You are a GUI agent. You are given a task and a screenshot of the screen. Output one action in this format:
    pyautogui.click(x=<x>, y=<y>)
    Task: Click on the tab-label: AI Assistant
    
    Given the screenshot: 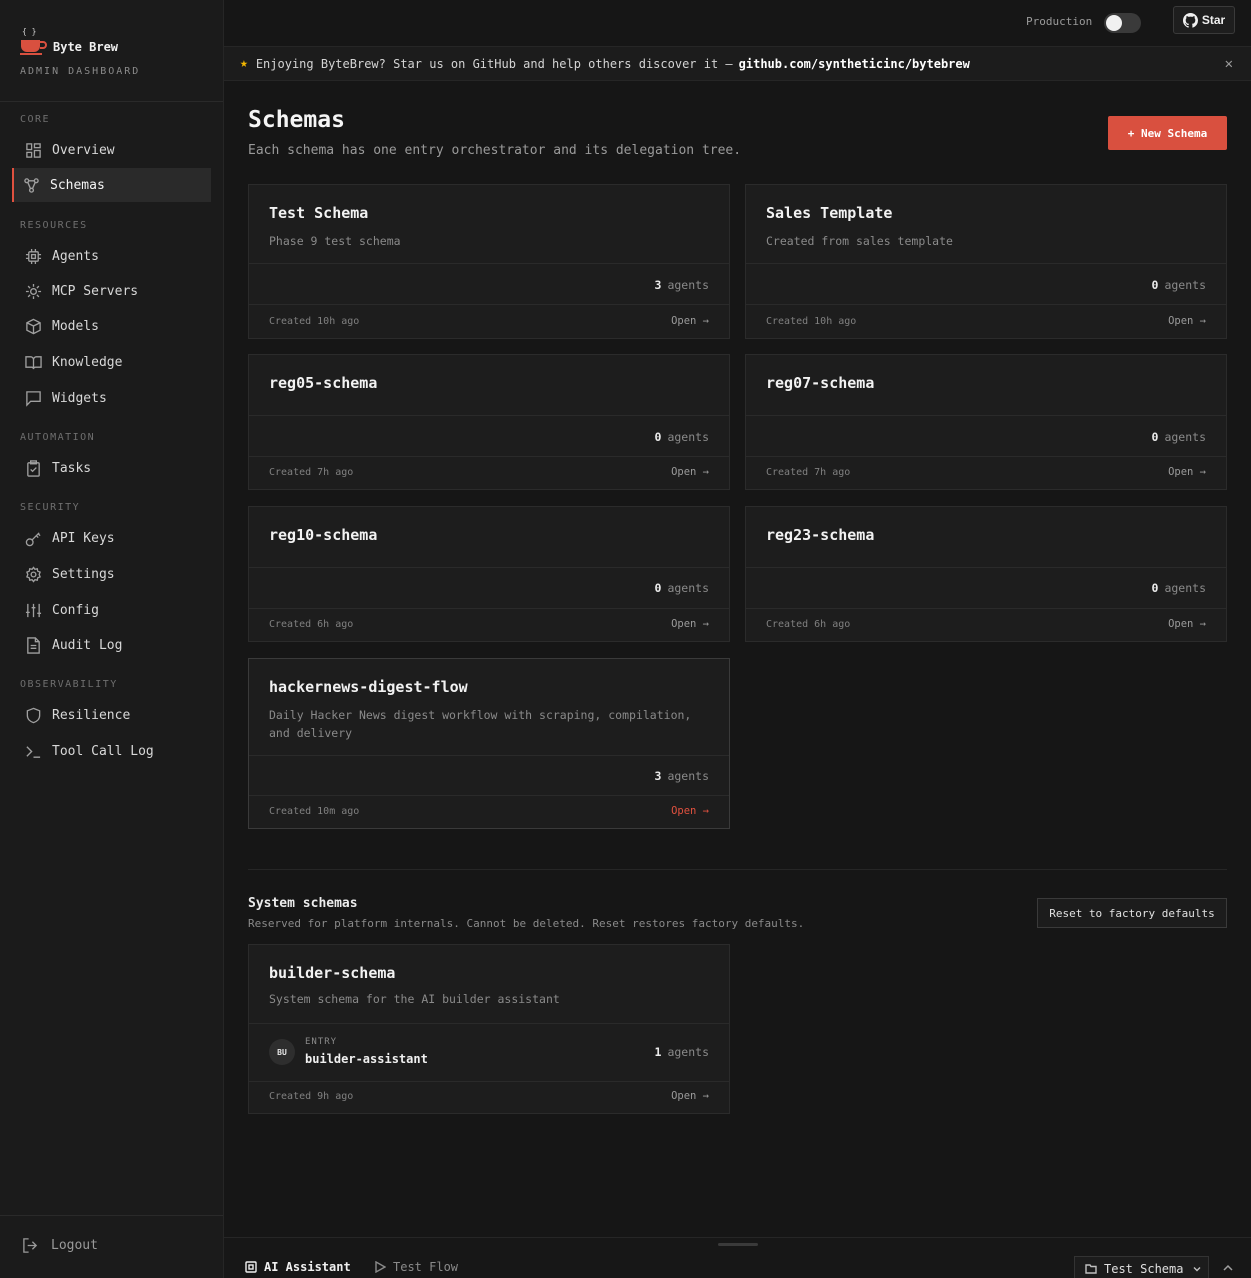 What is the action you would take?
    pyautogui.click(x=307, y=1267)
    